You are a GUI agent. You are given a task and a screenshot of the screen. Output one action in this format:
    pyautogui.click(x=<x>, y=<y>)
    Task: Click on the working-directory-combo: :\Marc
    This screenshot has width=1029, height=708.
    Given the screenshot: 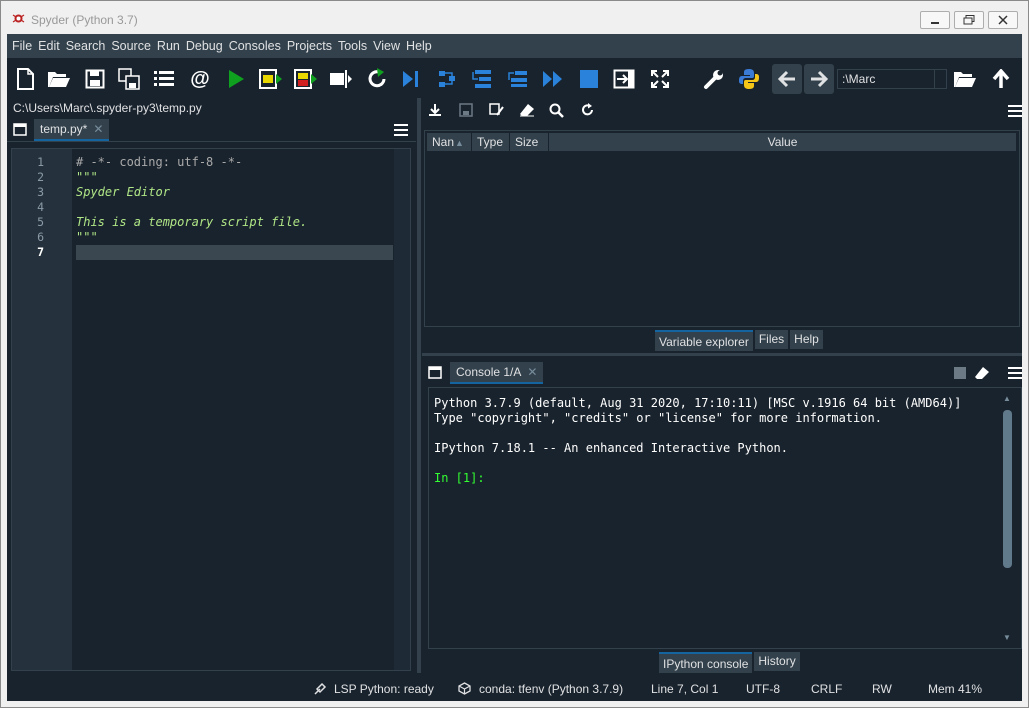 What is the action you would take?
    pyautogui.click(x=892, y=79)
    